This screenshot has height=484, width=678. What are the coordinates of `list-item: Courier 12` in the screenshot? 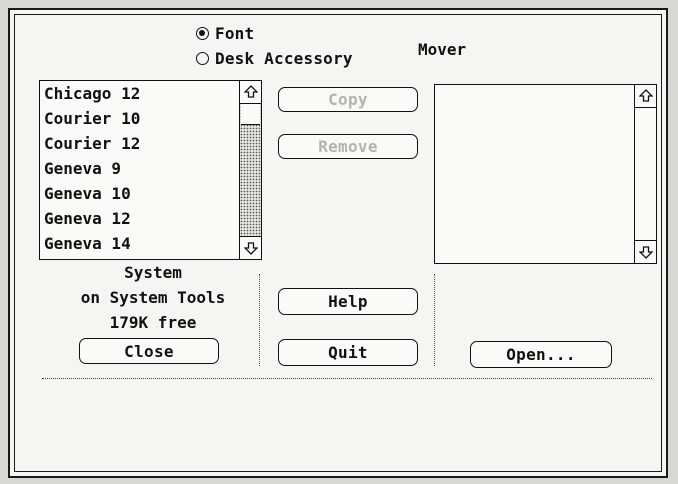 It's located at (92, 143).